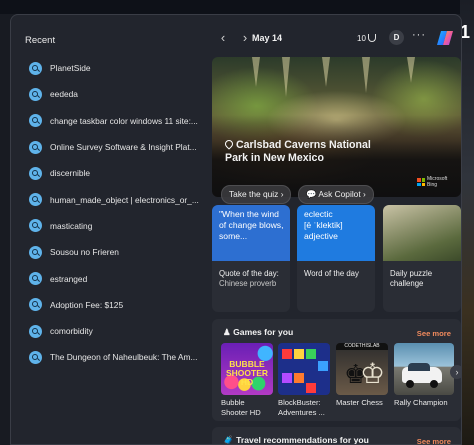 The width and height of the screenshot is (474, 445). I want to click on recent-item: Sousou no Frieren, so click(115, 252).